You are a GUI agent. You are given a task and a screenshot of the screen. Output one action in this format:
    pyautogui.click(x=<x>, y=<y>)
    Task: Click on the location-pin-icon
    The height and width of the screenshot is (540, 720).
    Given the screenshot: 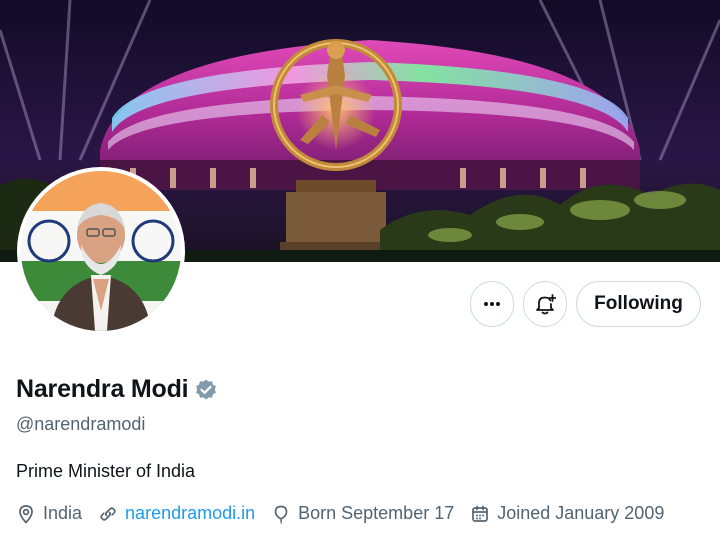 What is the action you would take?
    pyautogui.click(x=26, y=514)
    